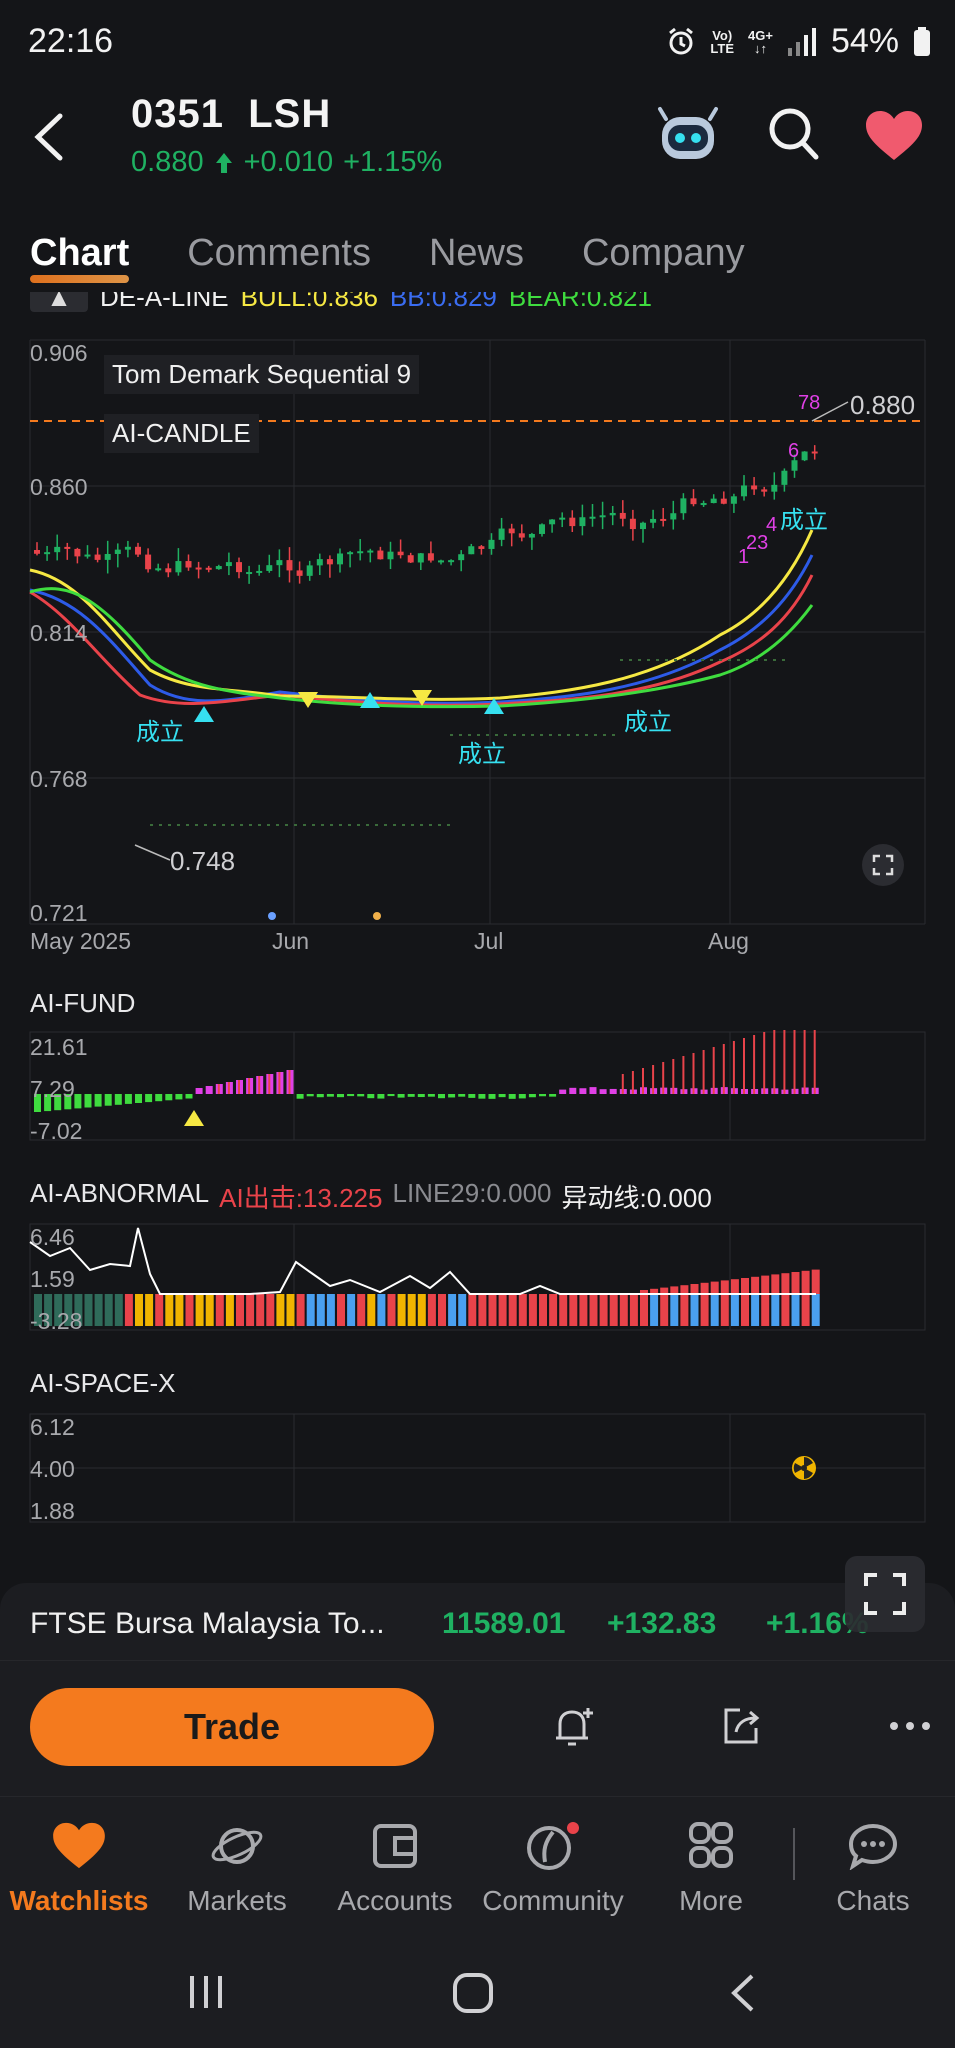  What do you see at coordinates (885, 1594) in the screenshot?
I see `fullscreen-button` at bounding box center [885, 1594].